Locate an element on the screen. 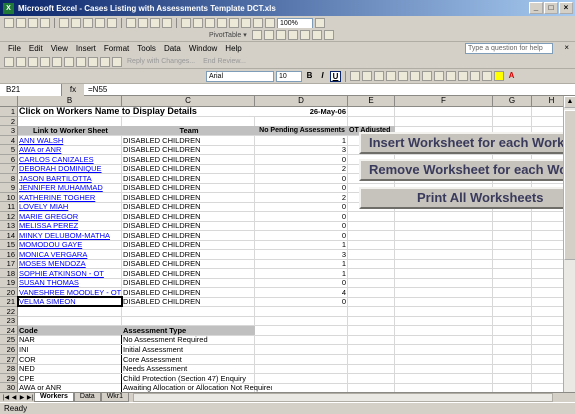 The image size is (575, 414). remove-worksheets-button: Remove Worksheet for each Worker is located at coordinates (461, 170).